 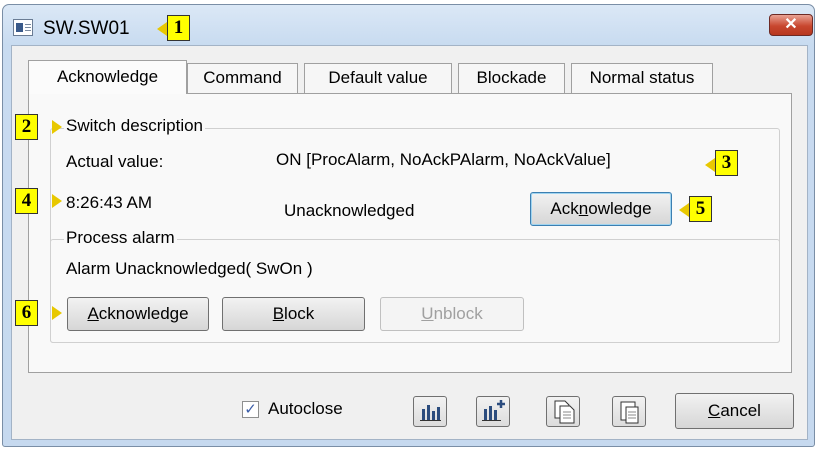 What do you see at coordinates (86, 28) in the screenshot?
I see `window-title: SW.SW01` at bounding box center [86, 28].